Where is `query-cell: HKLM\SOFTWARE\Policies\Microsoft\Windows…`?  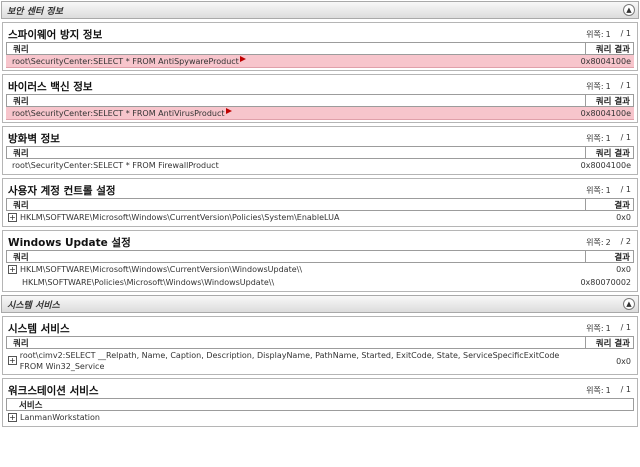
query-cell: HKLM\SOFTWARE\Policies\Microsoft\Windows… is located at coordinates (148, 282).